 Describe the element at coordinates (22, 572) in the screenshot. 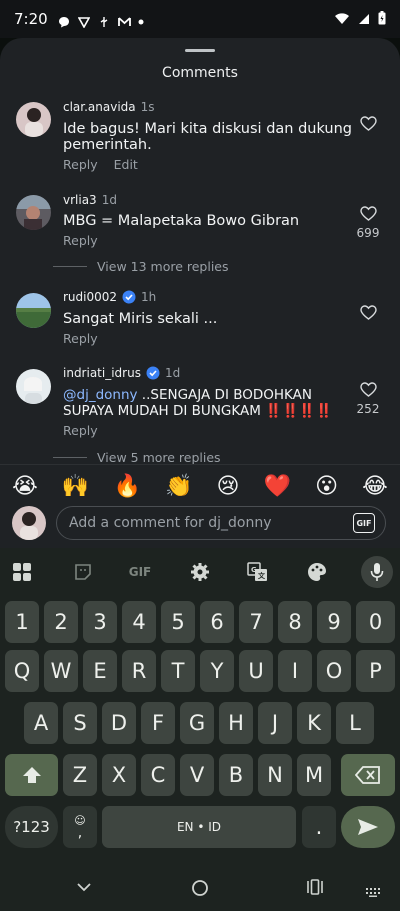

I see `apps-grid-icon` at that location.